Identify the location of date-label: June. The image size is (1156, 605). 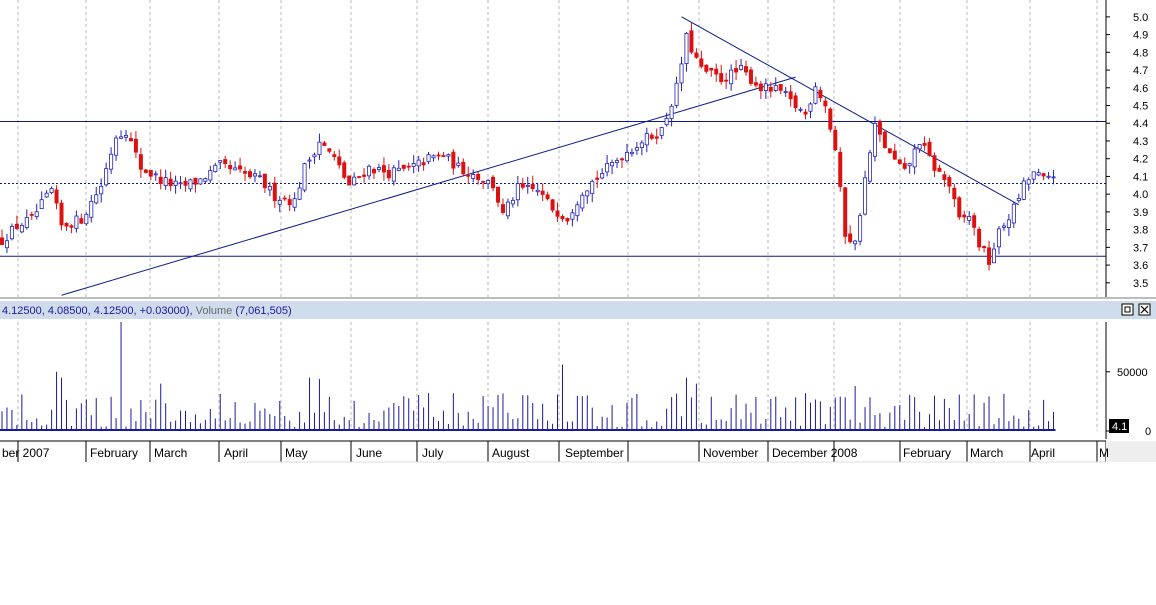
(369, 453).